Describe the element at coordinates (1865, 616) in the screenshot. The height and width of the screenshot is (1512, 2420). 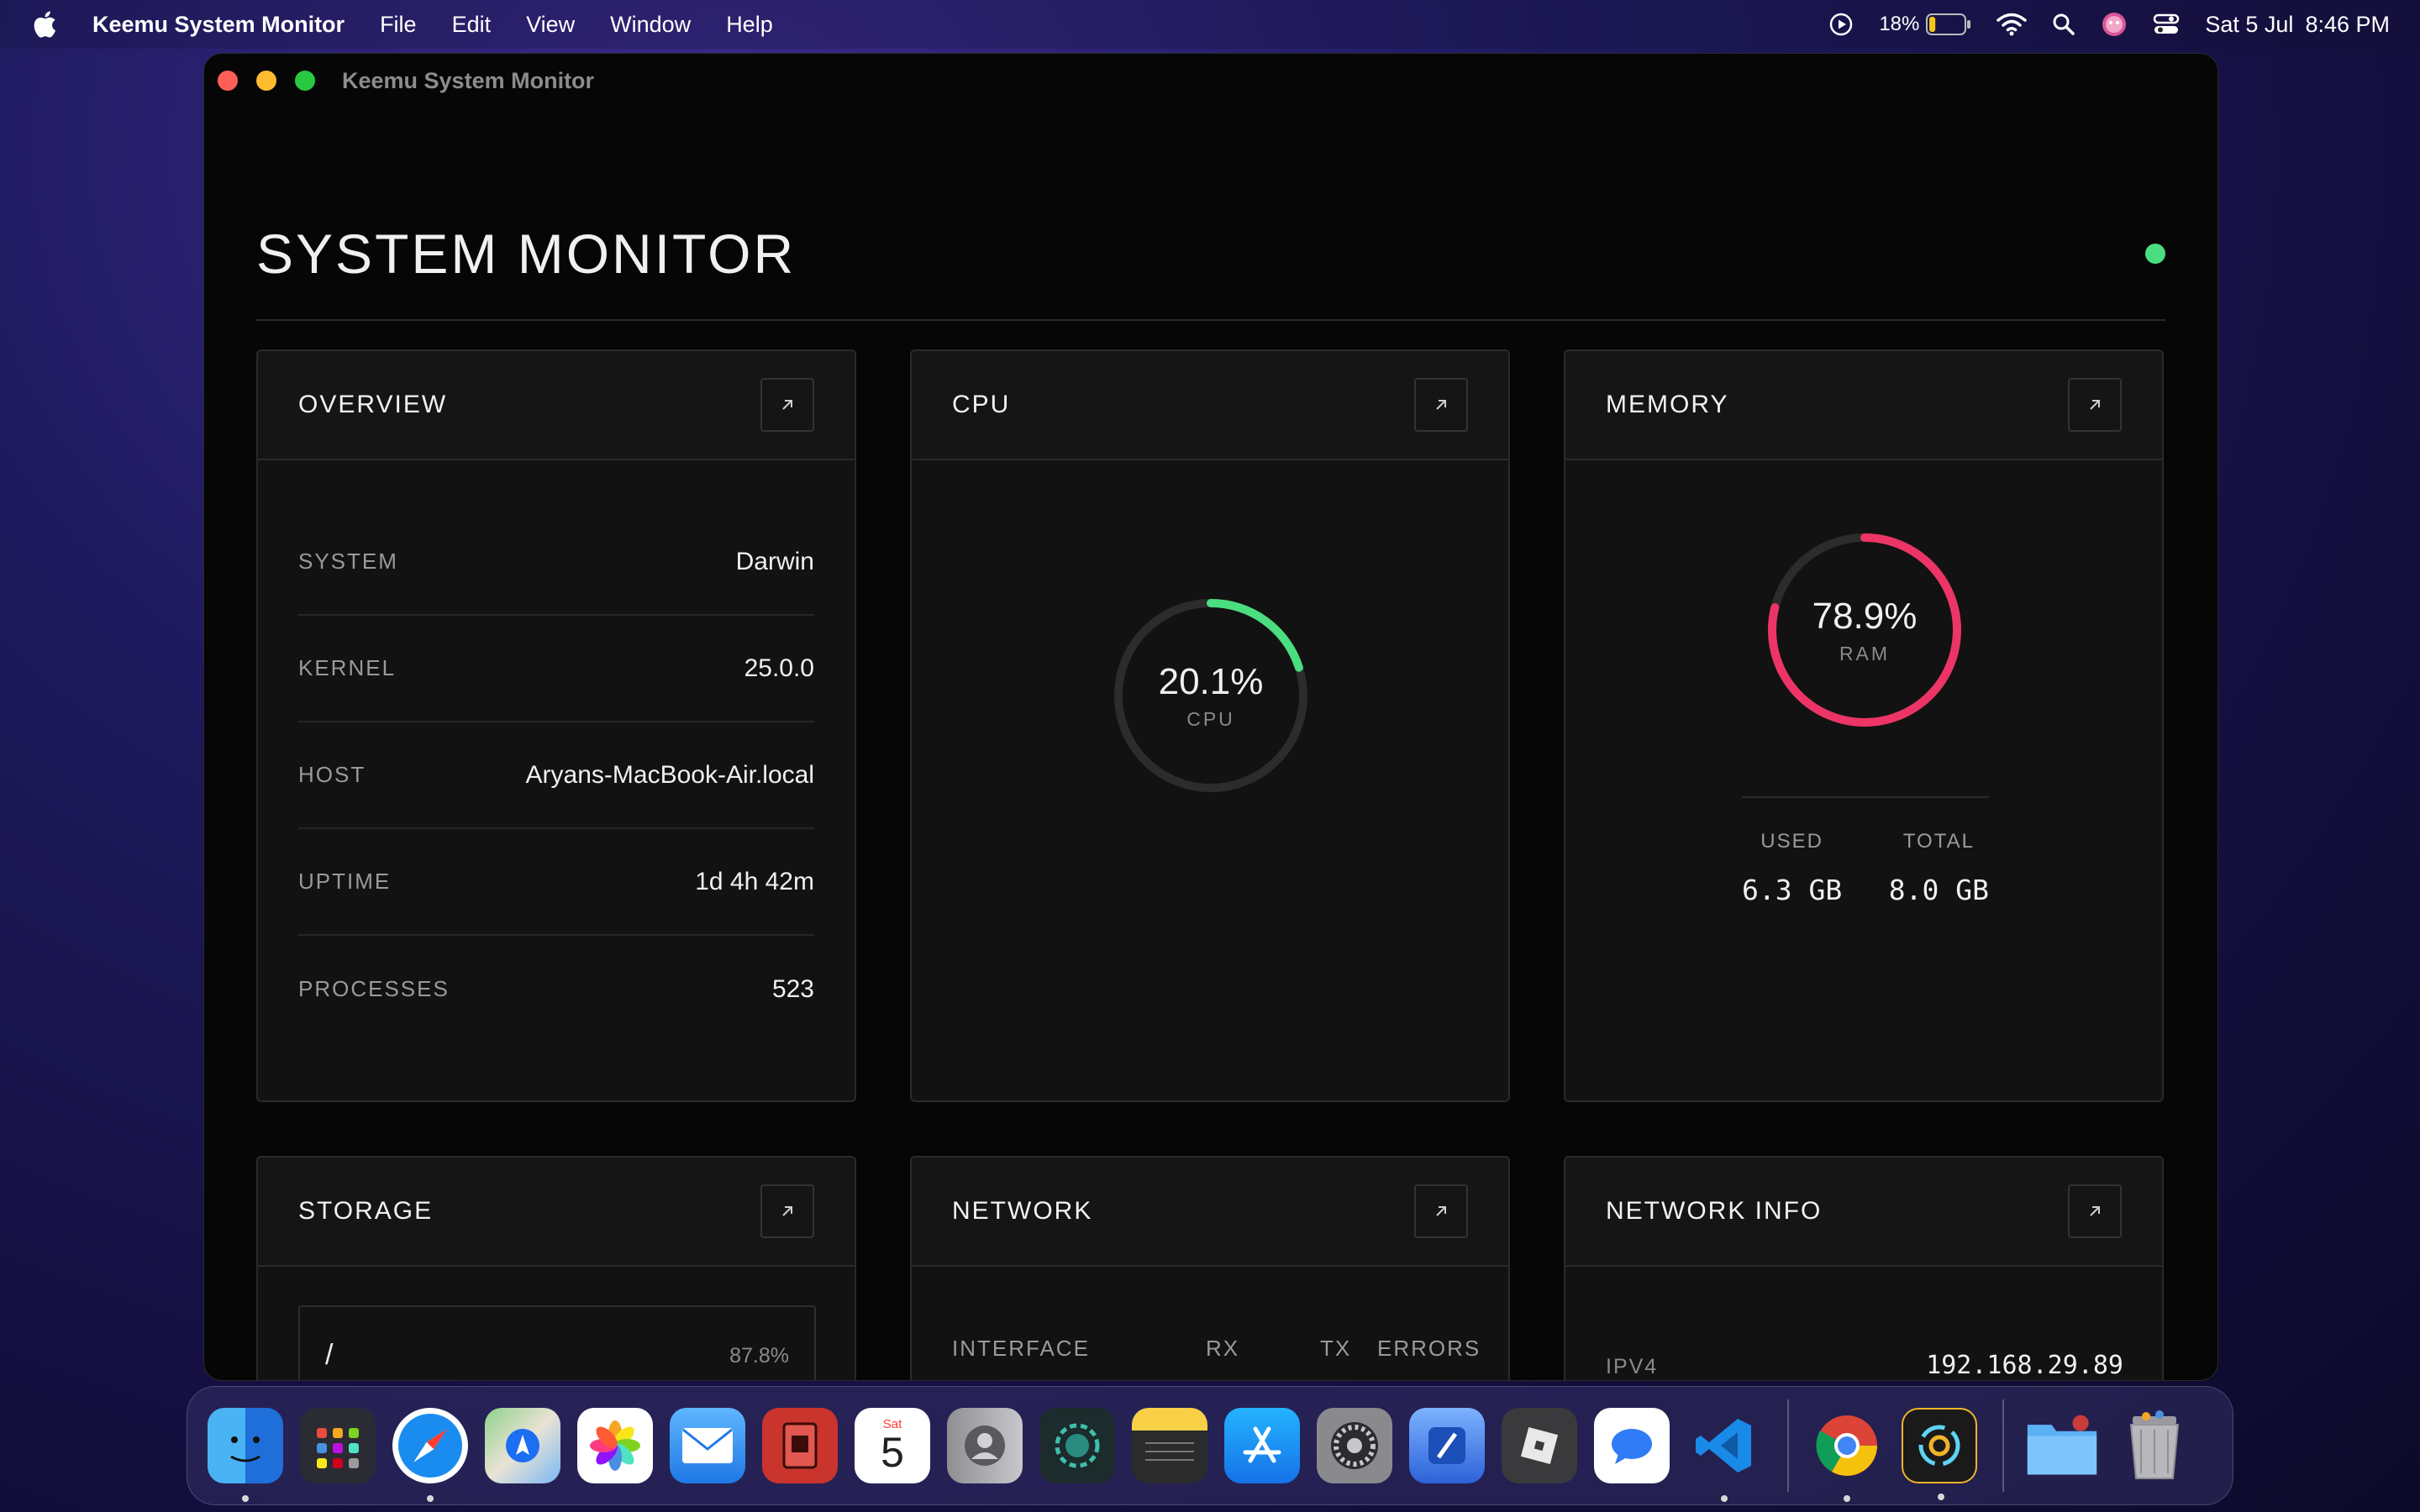
I see `memory-percent: 78.9%` at that location.